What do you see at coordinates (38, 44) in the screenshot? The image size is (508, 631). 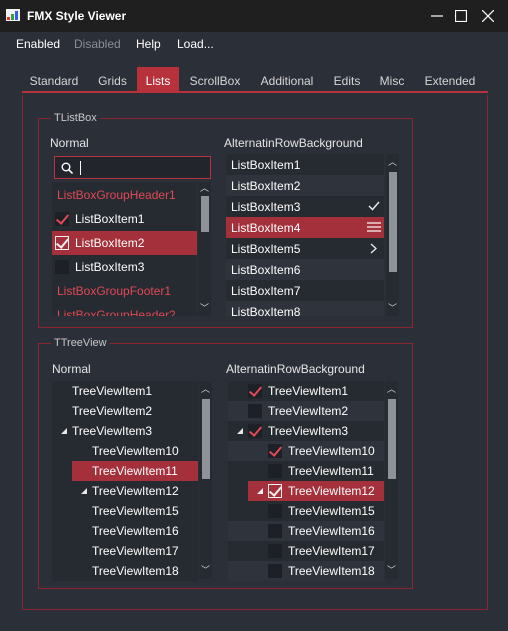 I see `menu-enabled: Enabled` at bounding box center [38, 44].